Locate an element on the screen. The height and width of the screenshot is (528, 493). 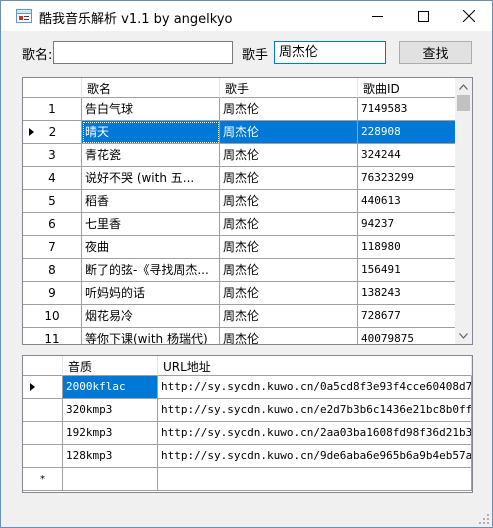
table-row: 8 断了的弦-《寻找周杰... 周杰伦 156491 is located at coordinates (239, 270).